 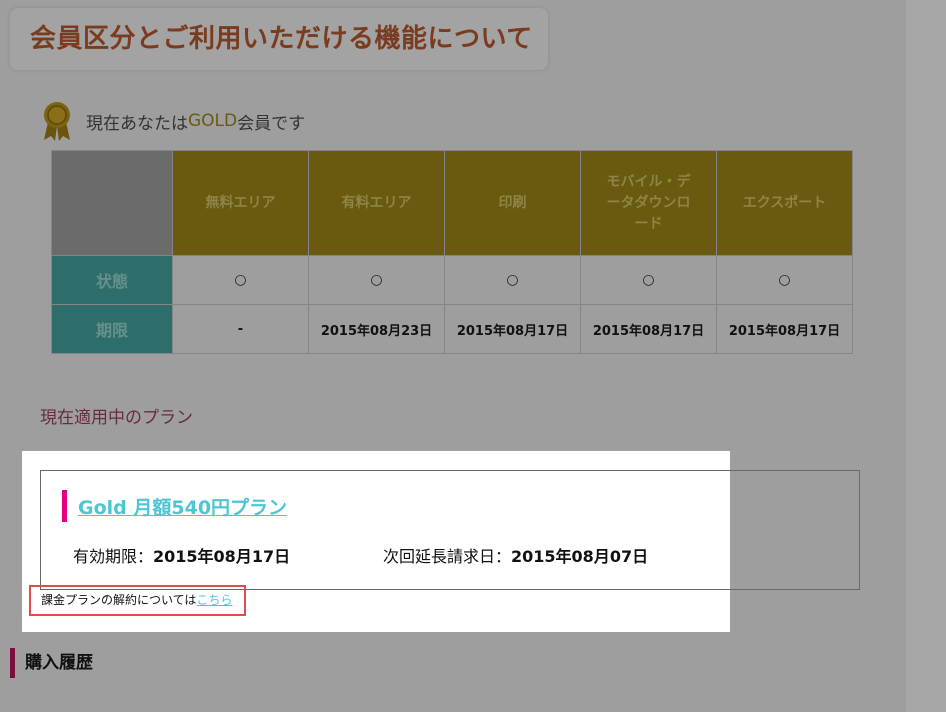 What do you see at coordinates (279, 39) in the screenshot?
I see `page-title: 会員区分とご利用いただける機能について` at bounding box center [279, 39].